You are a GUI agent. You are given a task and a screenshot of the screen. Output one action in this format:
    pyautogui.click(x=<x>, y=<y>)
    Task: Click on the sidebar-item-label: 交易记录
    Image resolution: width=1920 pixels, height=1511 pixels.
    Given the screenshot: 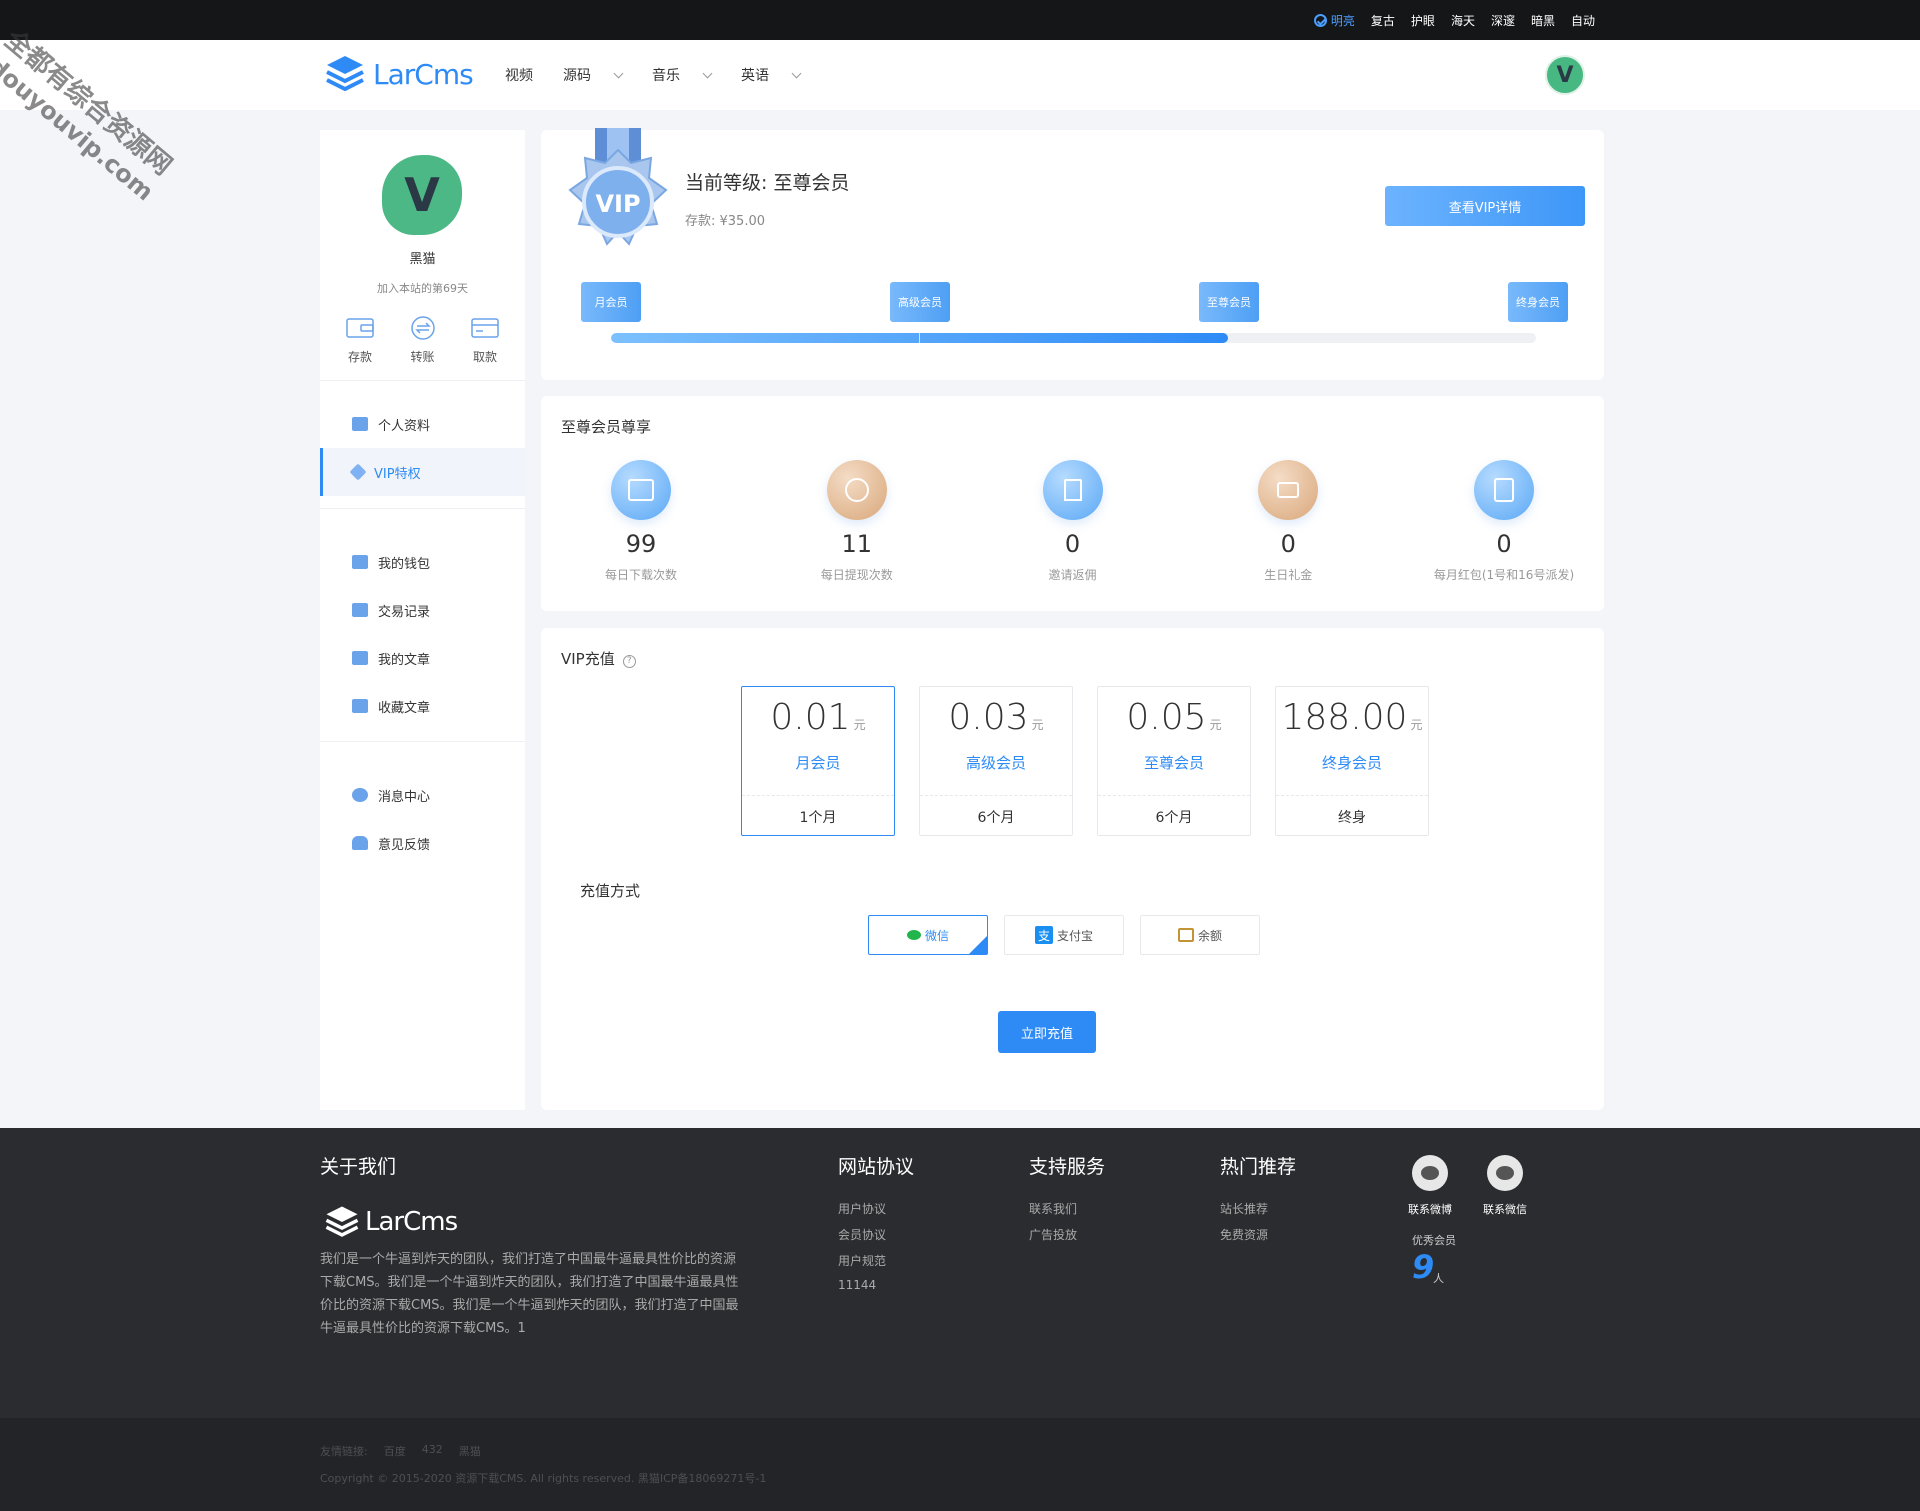 What is the action you would take?
    pyautogui.click(x=404, y=612)
    